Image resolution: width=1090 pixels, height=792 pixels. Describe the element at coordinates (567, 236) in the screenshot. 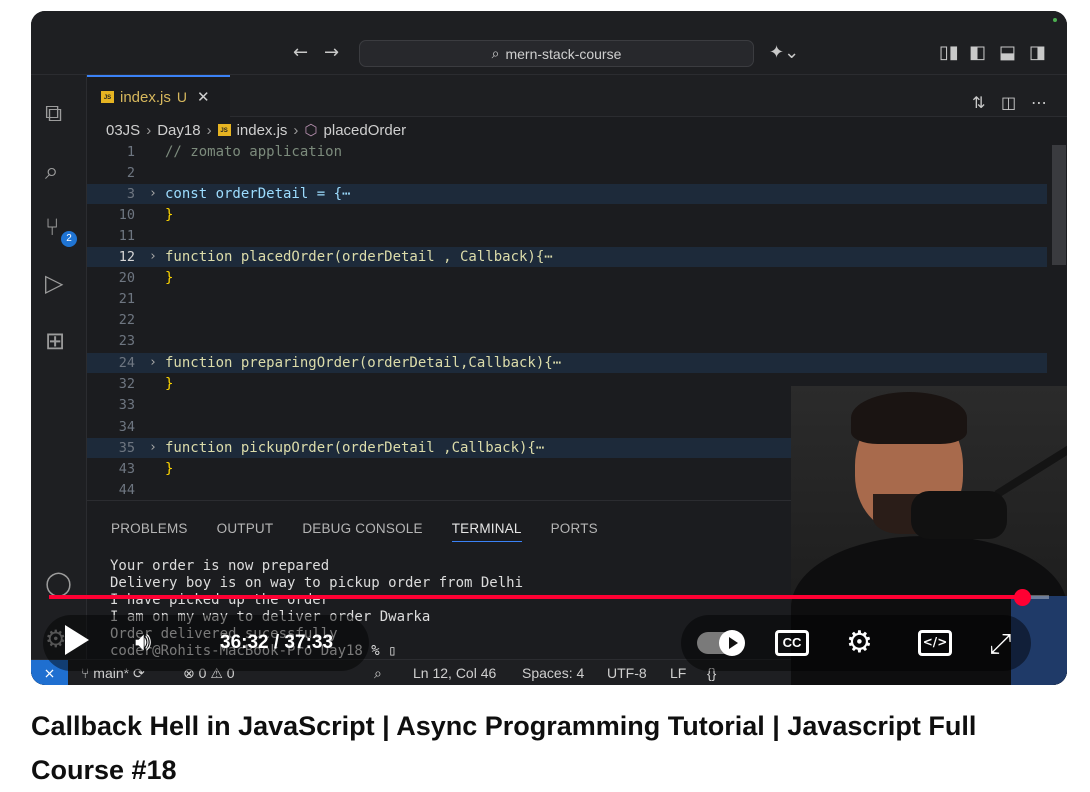

I see `code-line: 11` at that location.